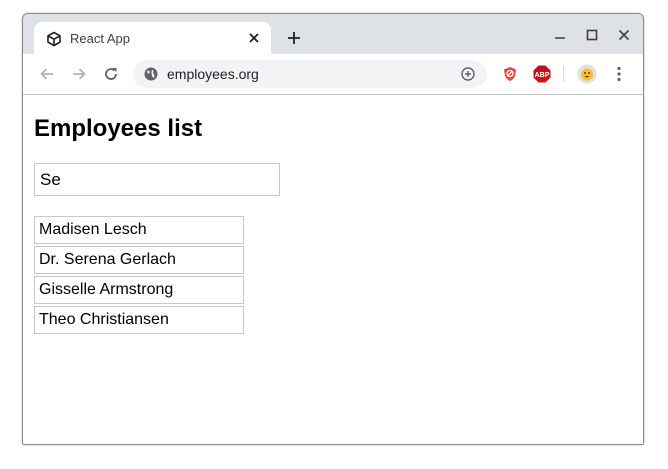  I want to click on kebab-menu-icon, so click(619, 74).